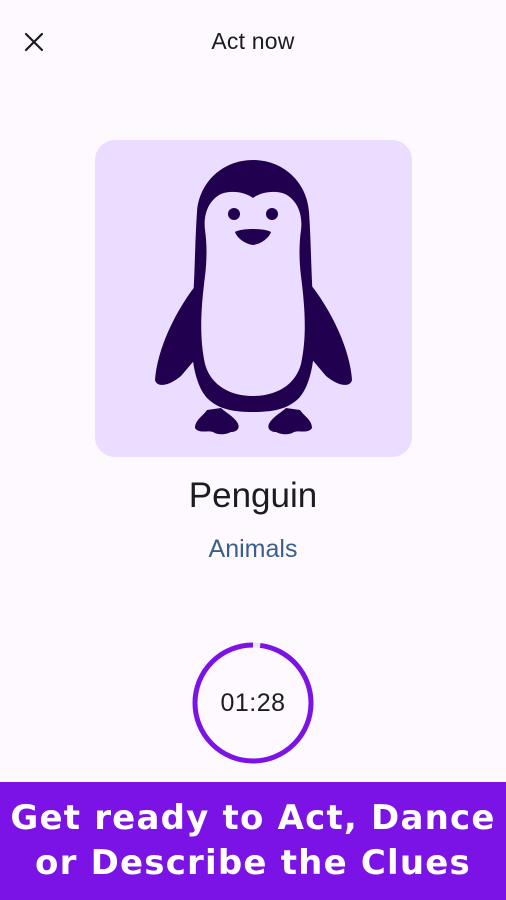 This screenshot has width=506, height=900. Describe the element at coordinates (253, 495) in the screenshot. I see `word-label: Penguin` at that location.